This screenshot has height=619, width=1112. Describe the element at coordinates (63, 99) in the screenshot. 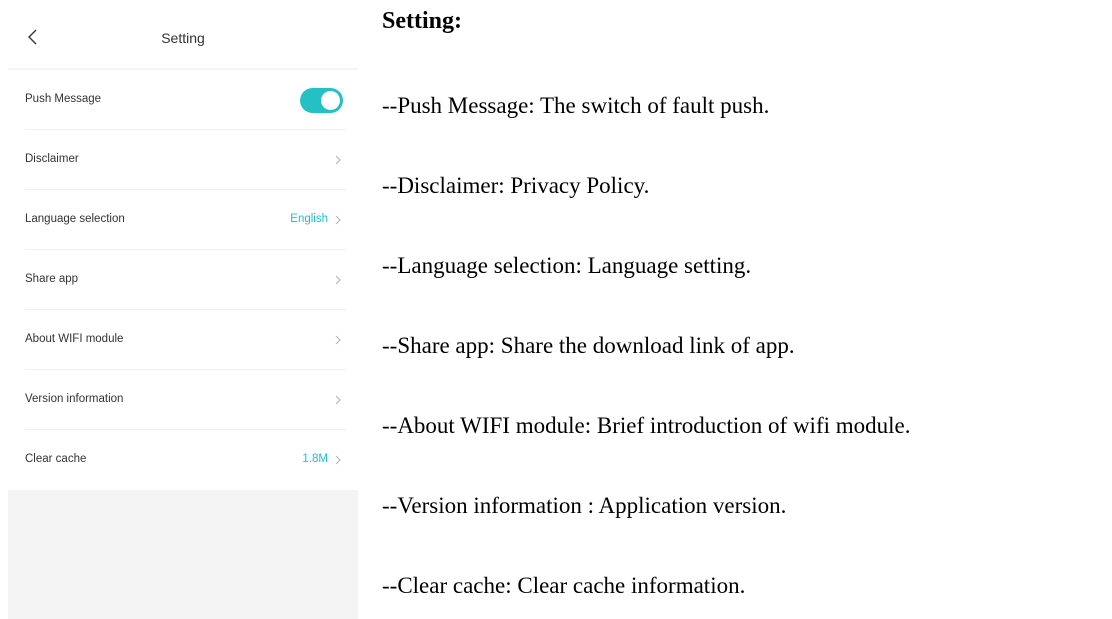

I see `setting-label: Push Message` at that location.